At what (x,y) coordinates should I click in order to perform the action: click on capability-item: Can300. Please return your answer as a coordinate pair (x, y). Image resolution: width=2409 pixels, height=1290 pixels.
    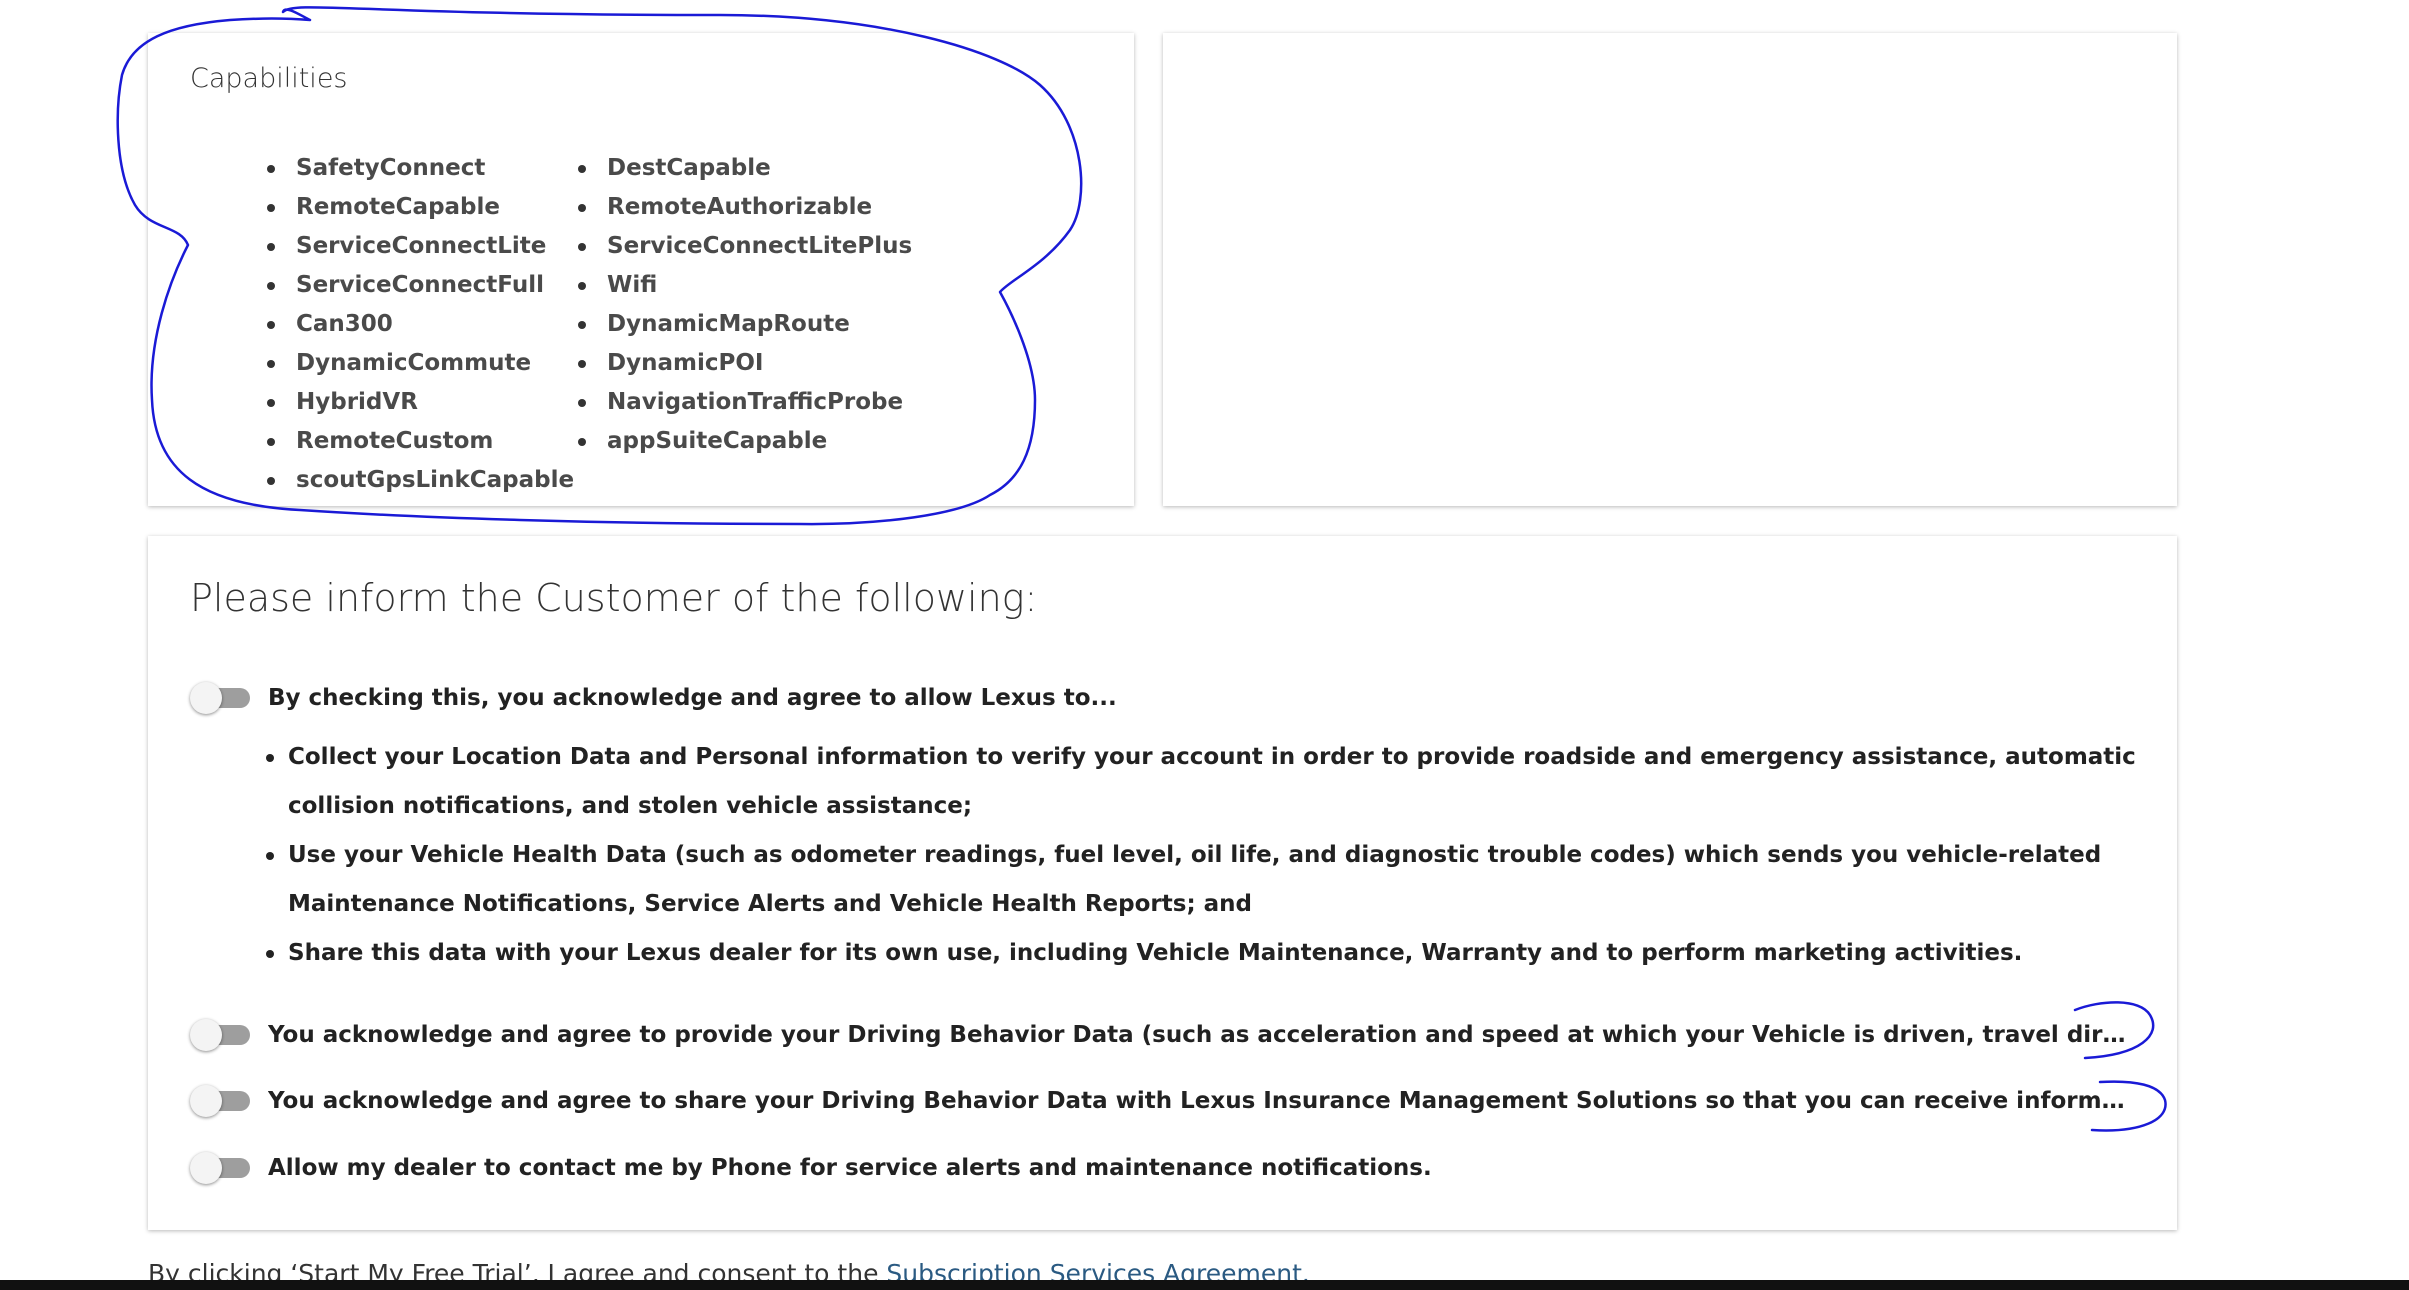
    Looking at the image, I should click on (420, 324).